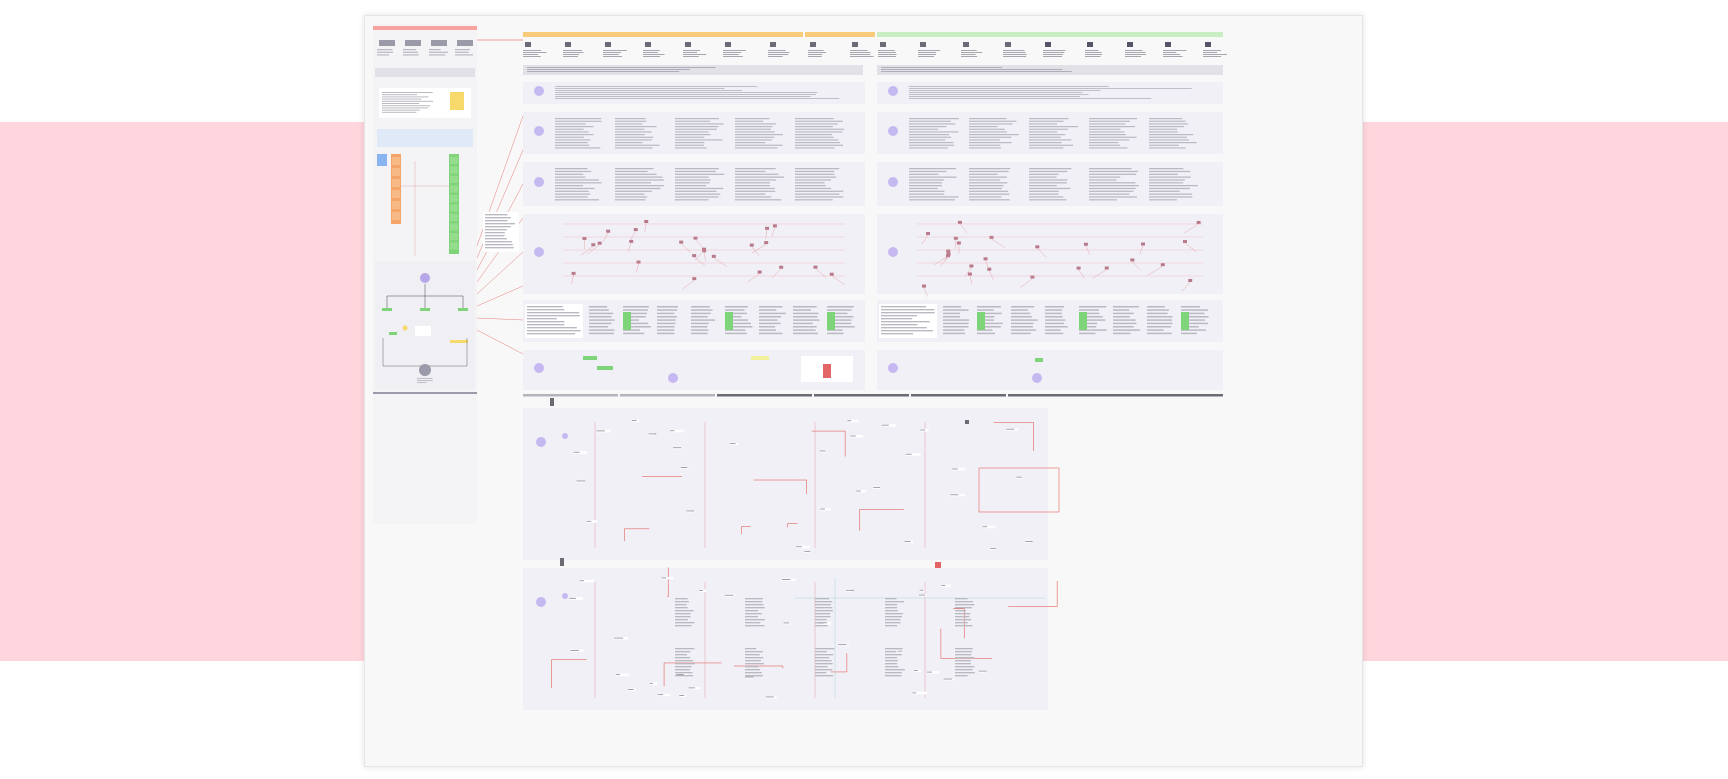  I want to click on left-stage-bar, so click(425, 28).